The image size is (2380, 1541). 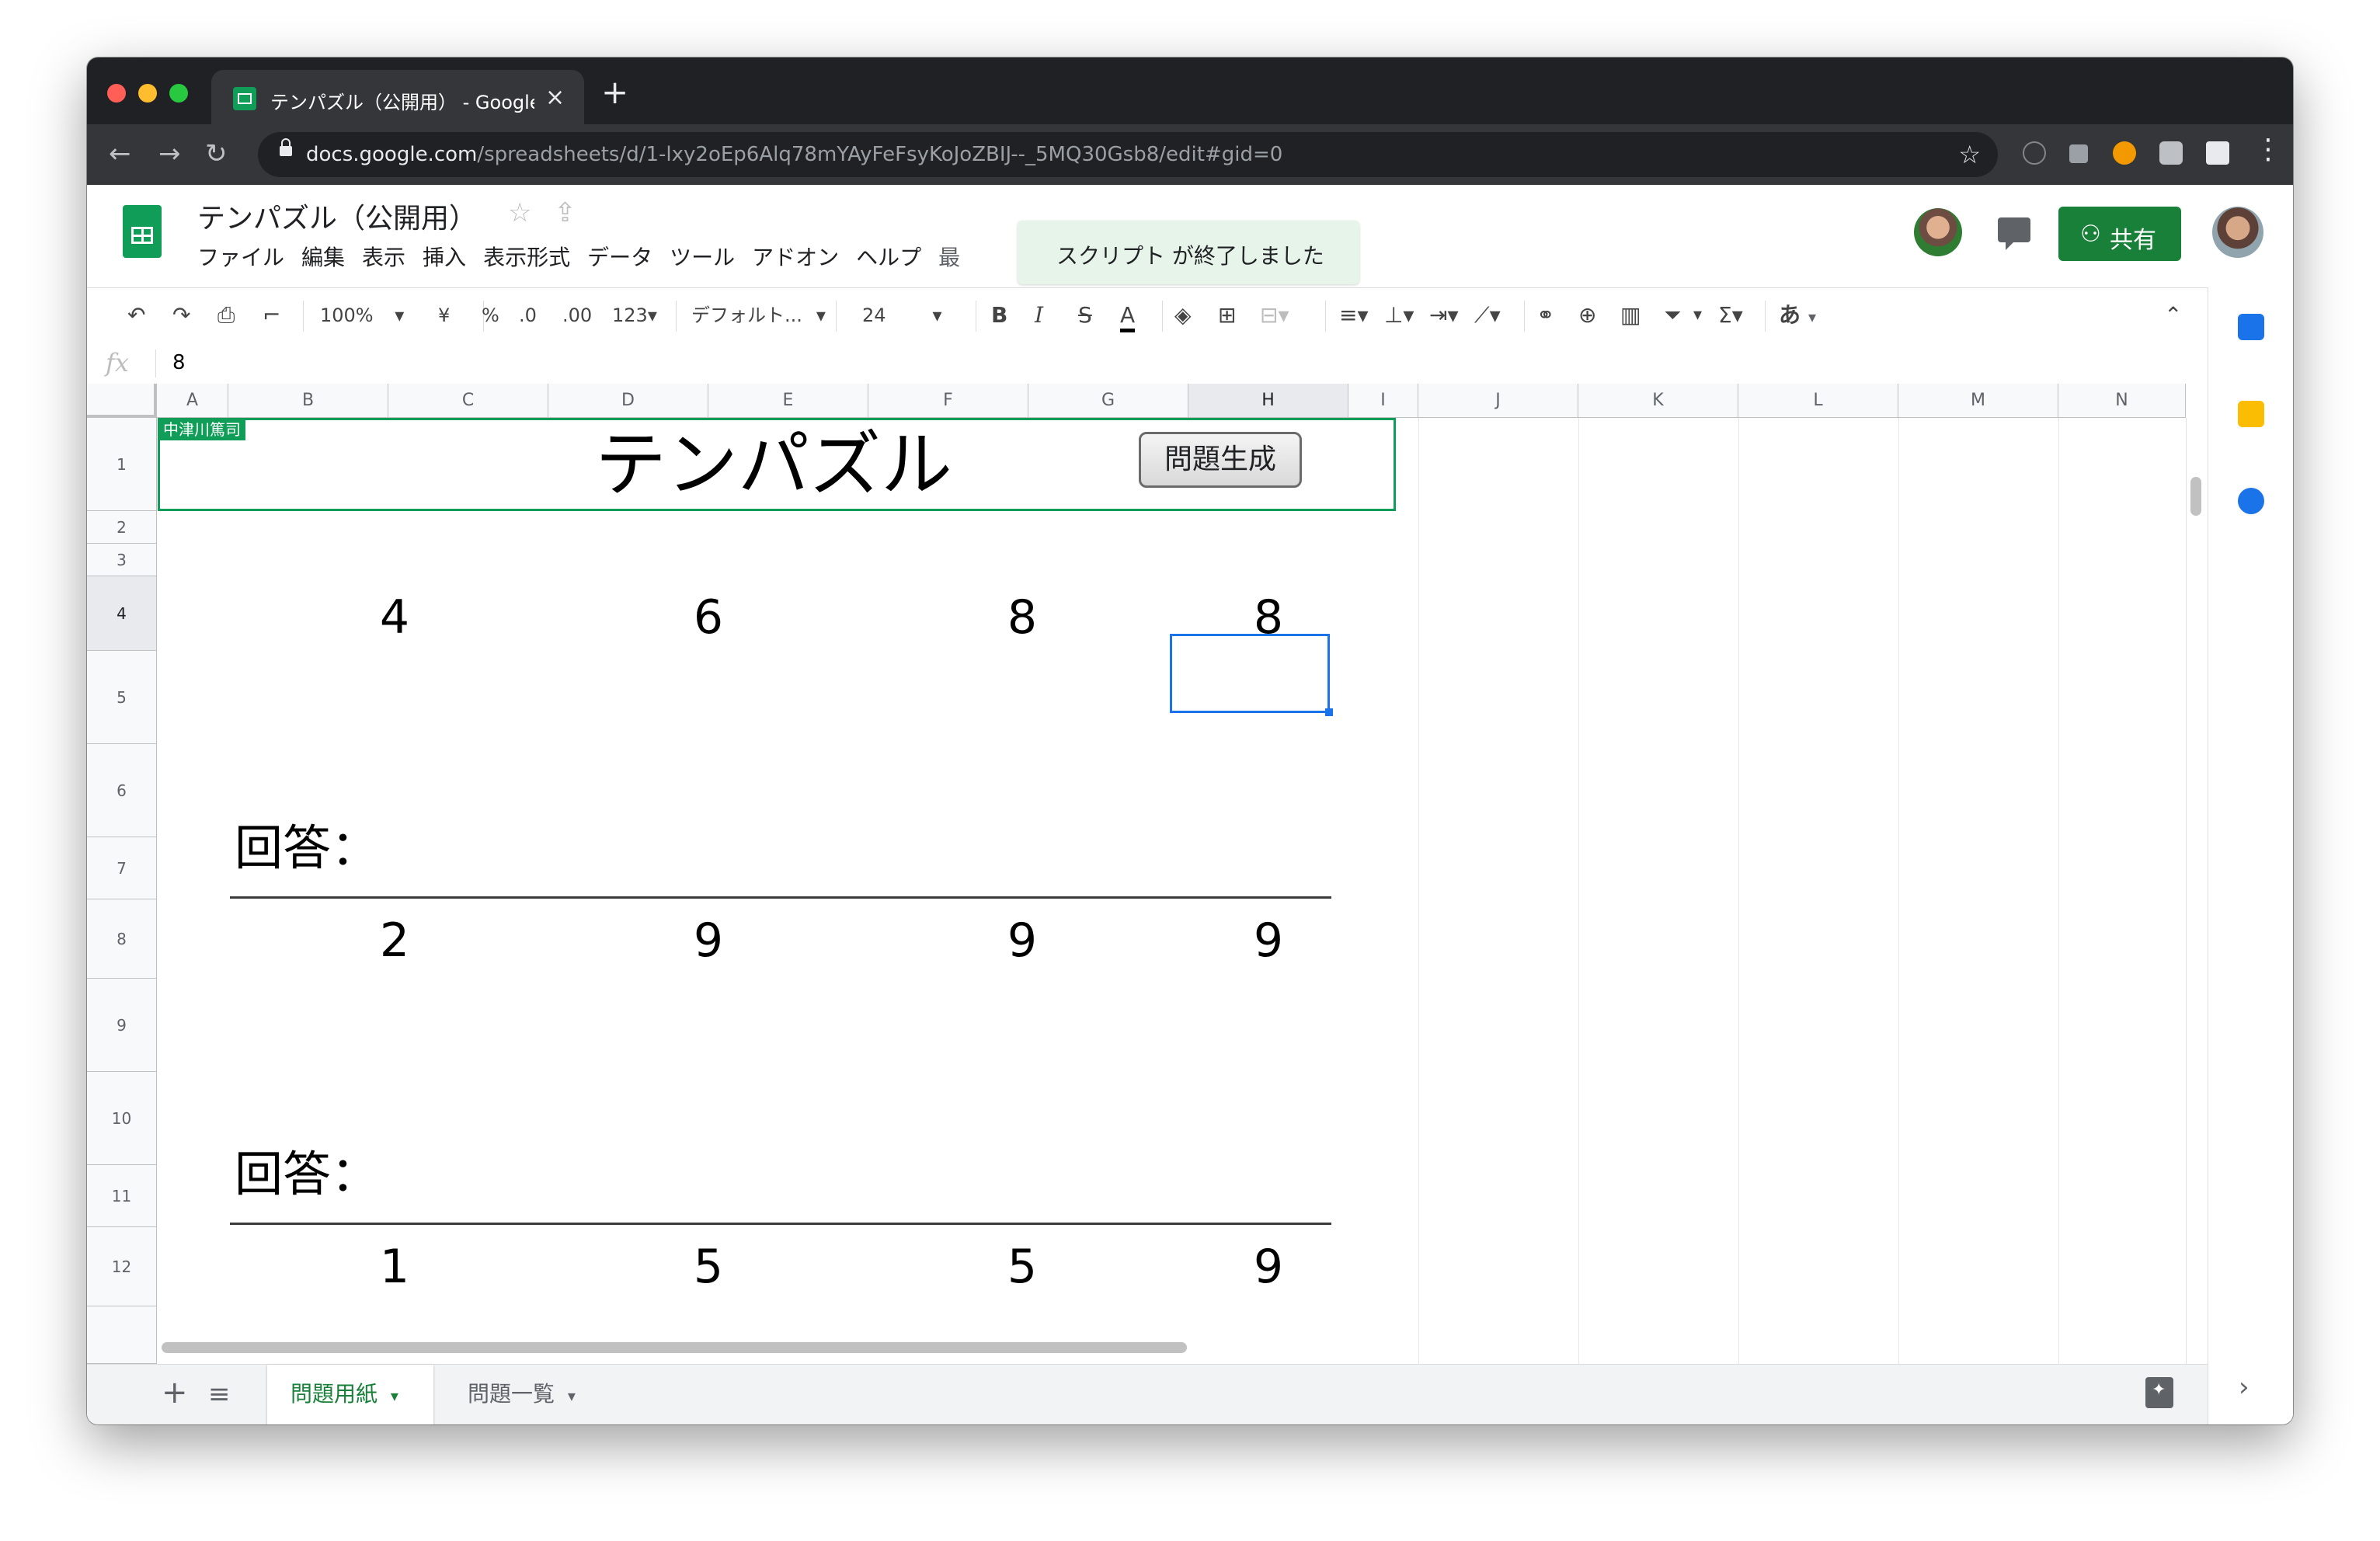 I want to click on horizontal-align-icon: ≡▾, so click(x=1354, y=315).